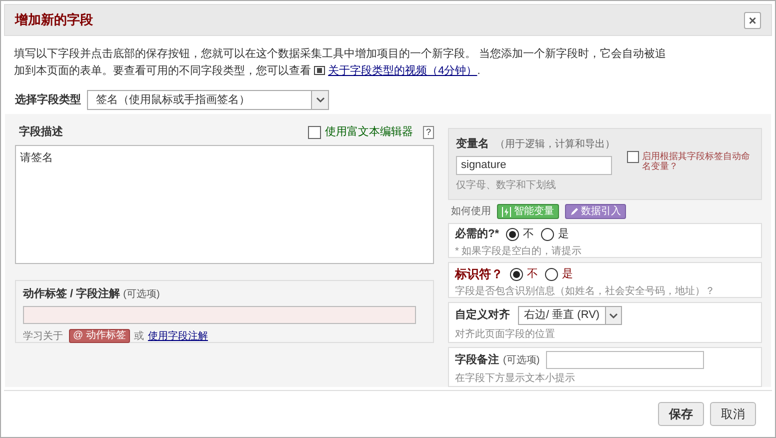 This screenshot has width=776, height=438. Describe the element at coordinates (505, 335) in the screenshot. I see `hint-text: 对齐此页面字段的位置` at that location.